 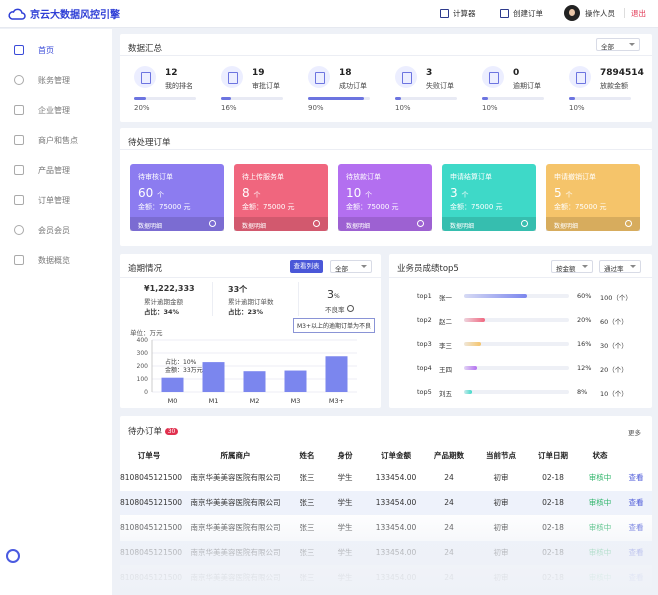 What do you see at coordinates (634, 432) in the screenshot?
I see `todo-more-link: 更多` at bounding box center [634, 432].